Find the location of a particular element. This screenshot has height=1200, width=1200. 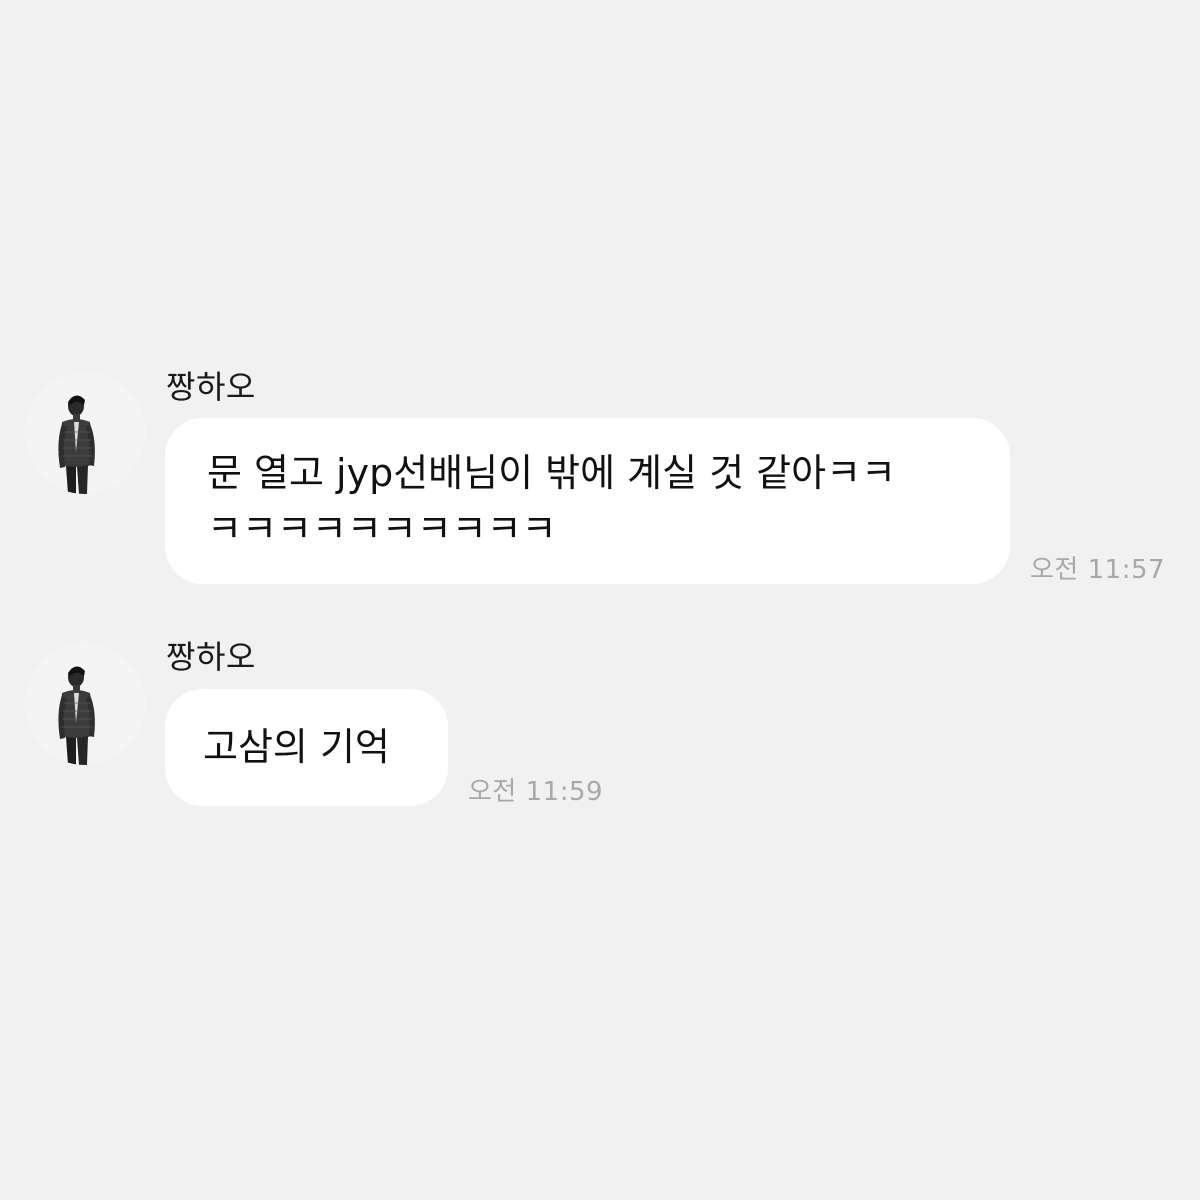

message-bubble: 고삼의 기억 is located at coordinates (306, 747).